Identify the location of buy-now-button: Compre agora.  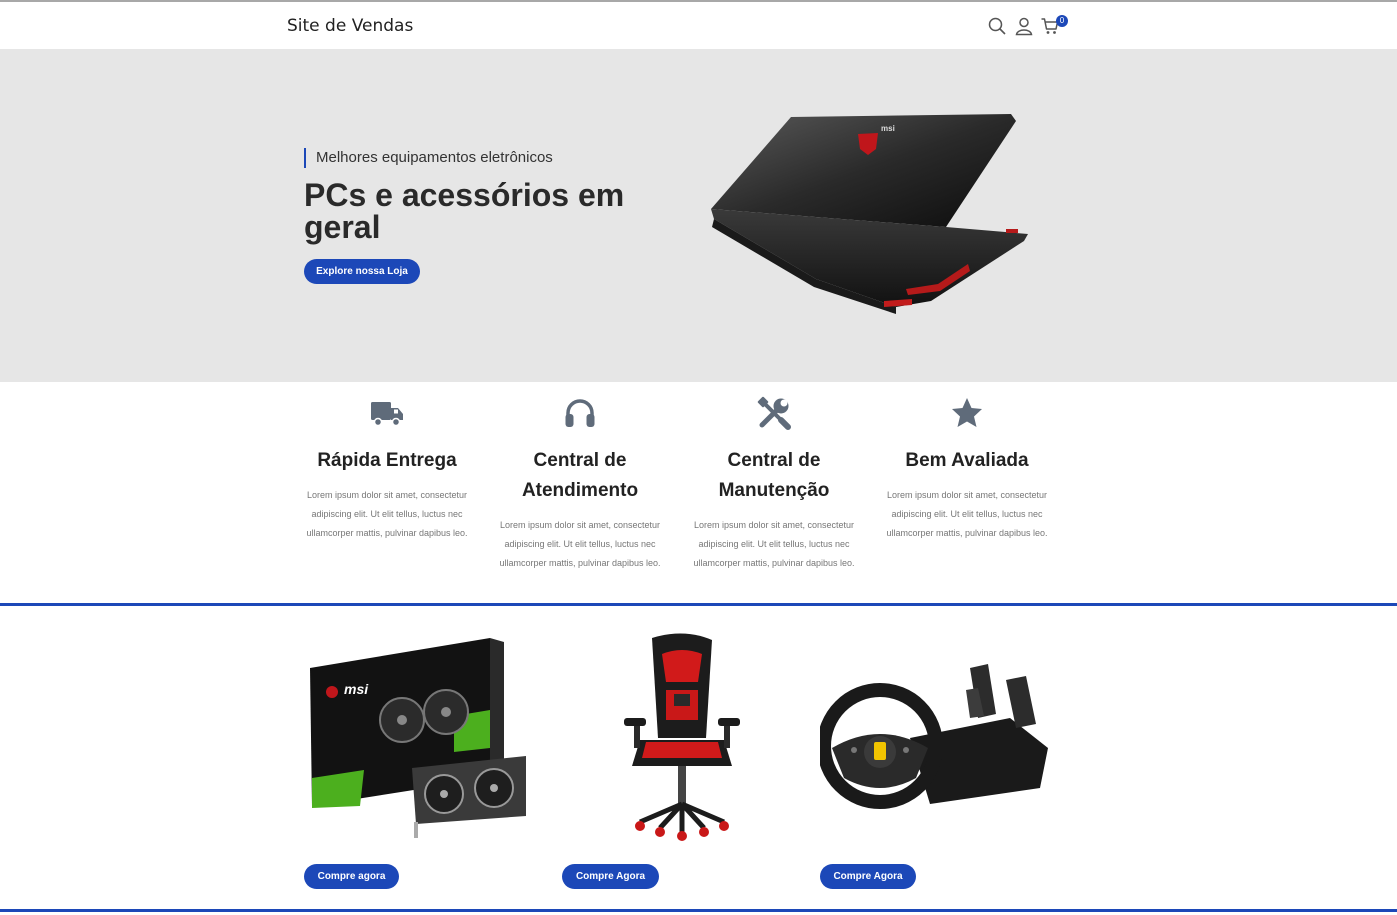
(351, 876).